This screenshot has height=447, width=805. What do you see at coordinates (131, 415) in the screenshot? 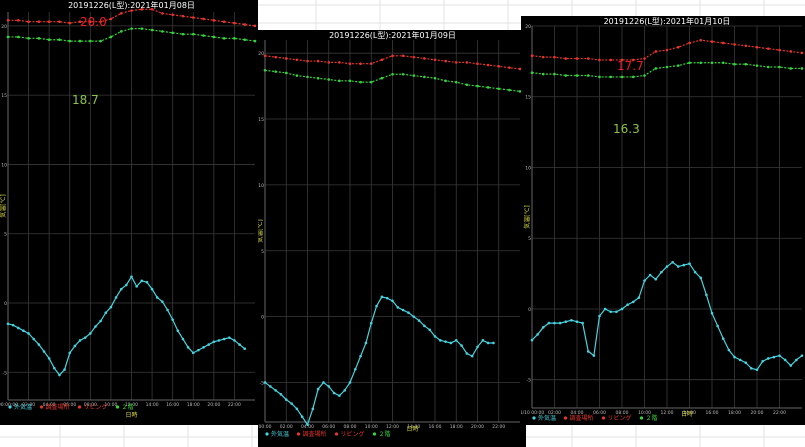
I see `x-axis-label: 日時` at bounding box center [131, 415].